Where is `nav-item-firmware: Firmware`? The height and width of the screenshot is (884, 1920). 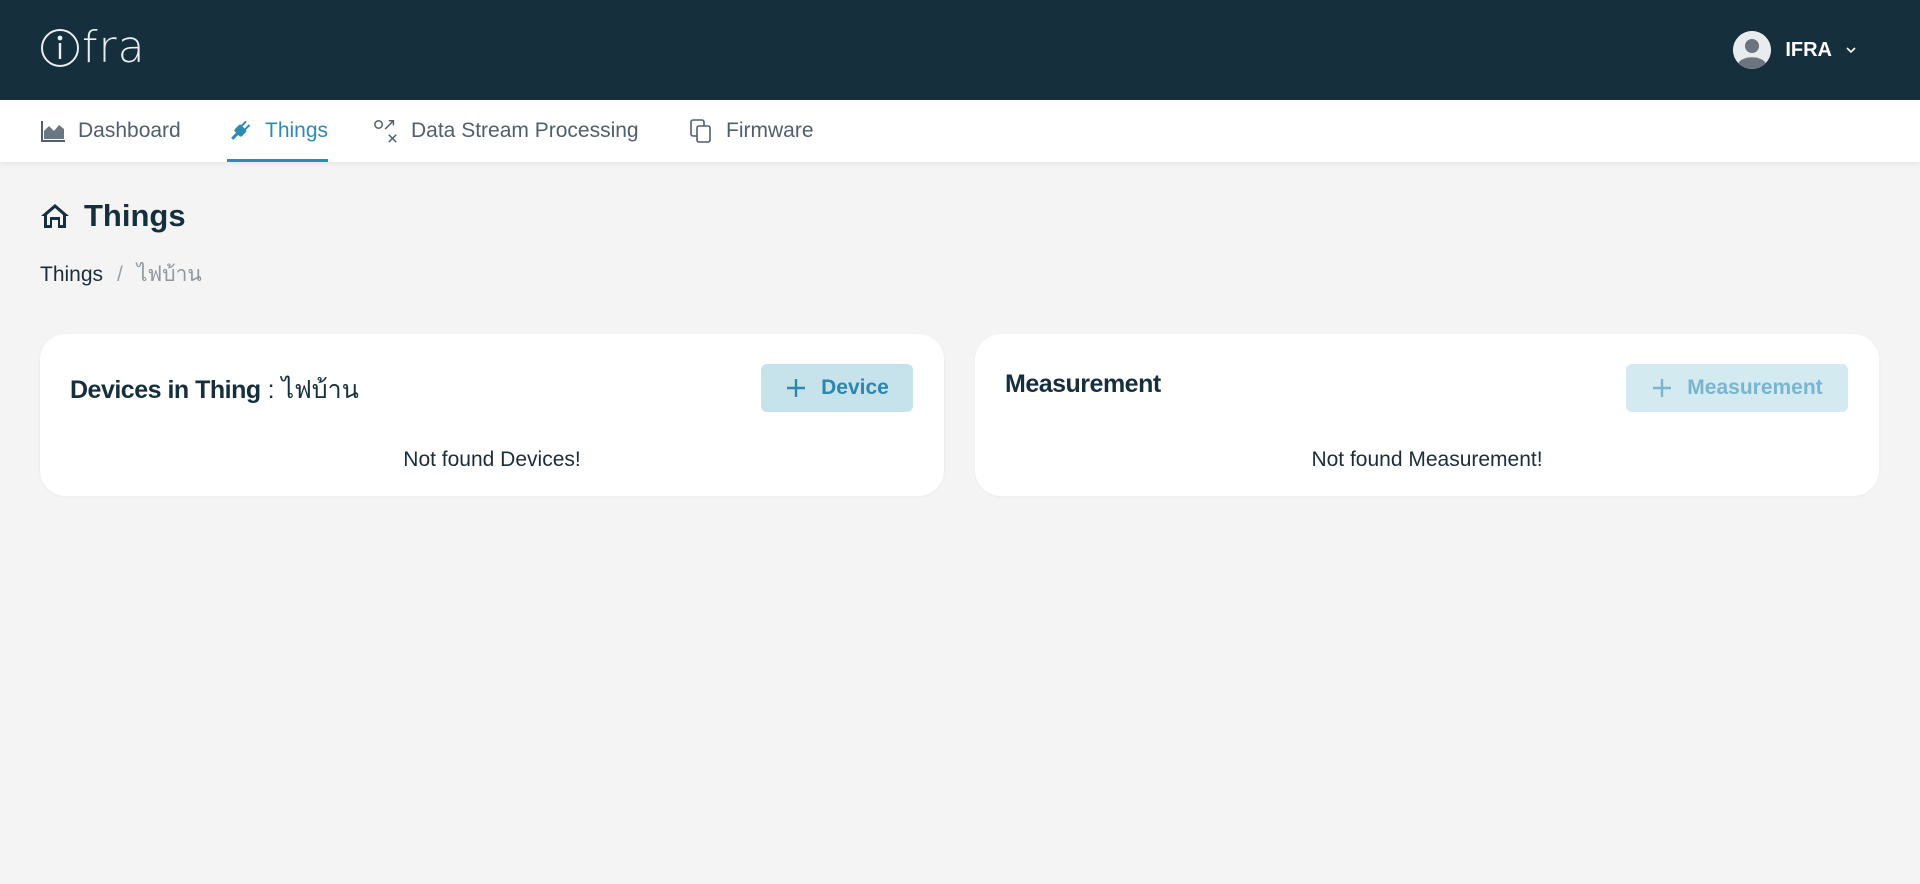
nav-item-firmware: Firmware is located at coordinates (751, 131).